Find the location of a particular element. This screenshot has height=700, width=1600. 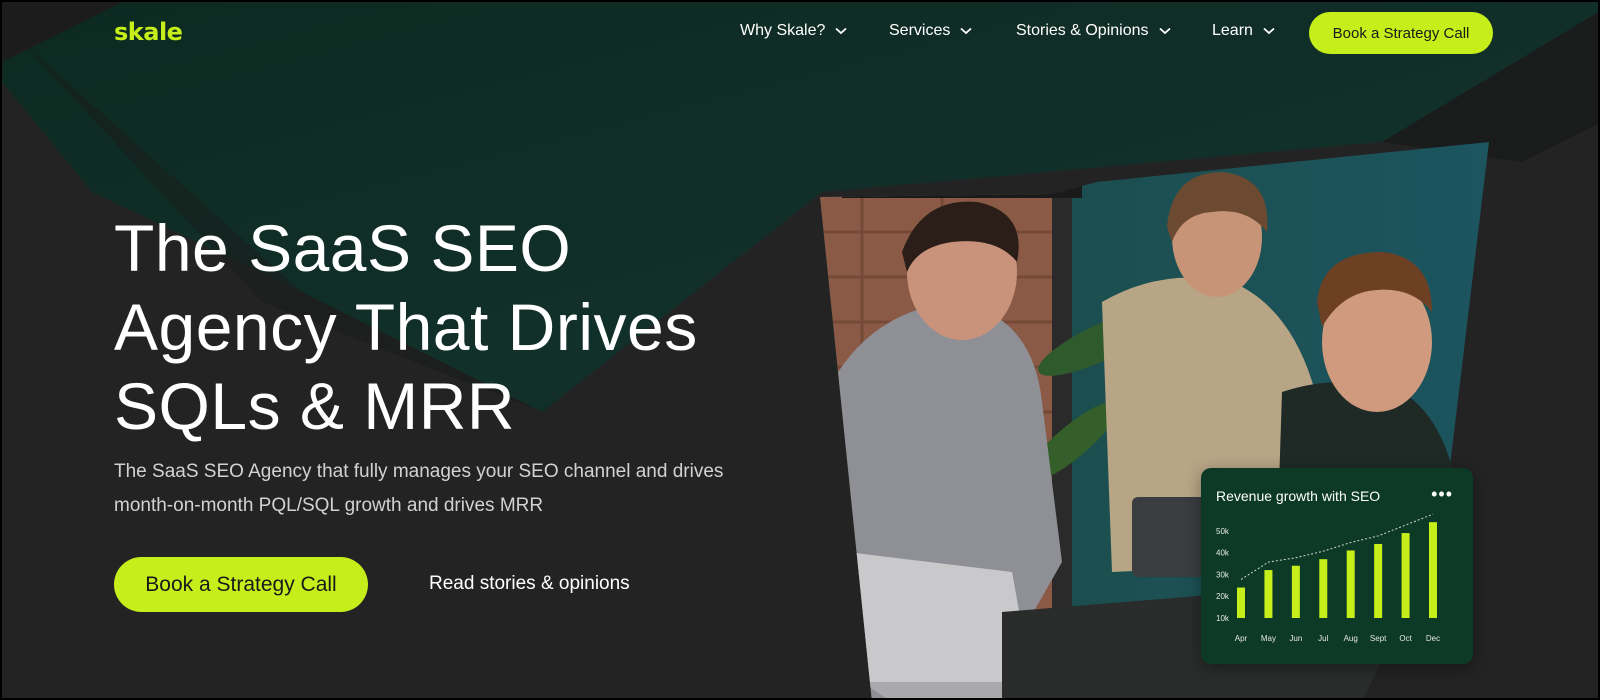

nav-item-services: Services is located at coordinates (930, 31).